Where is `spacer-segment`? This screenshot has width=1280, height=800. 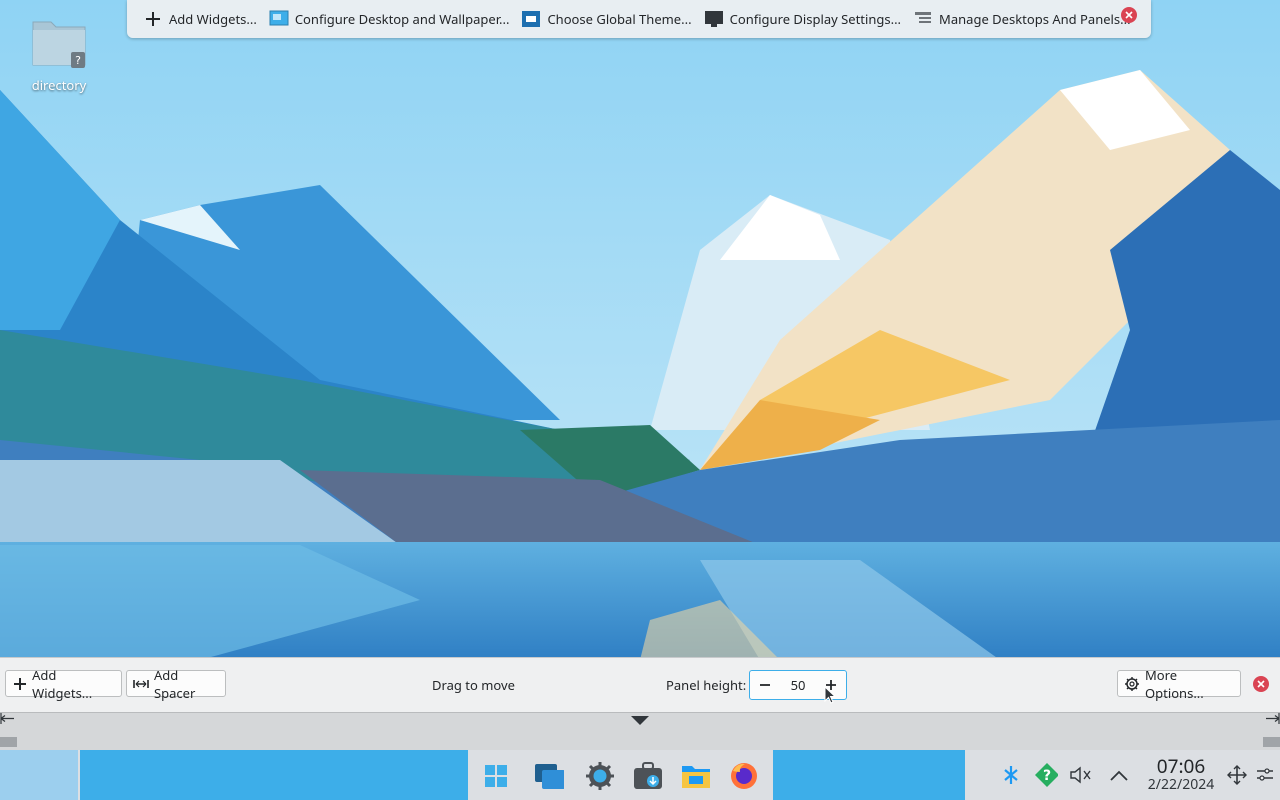 spacer-segment is located at coordinates (39, 775).